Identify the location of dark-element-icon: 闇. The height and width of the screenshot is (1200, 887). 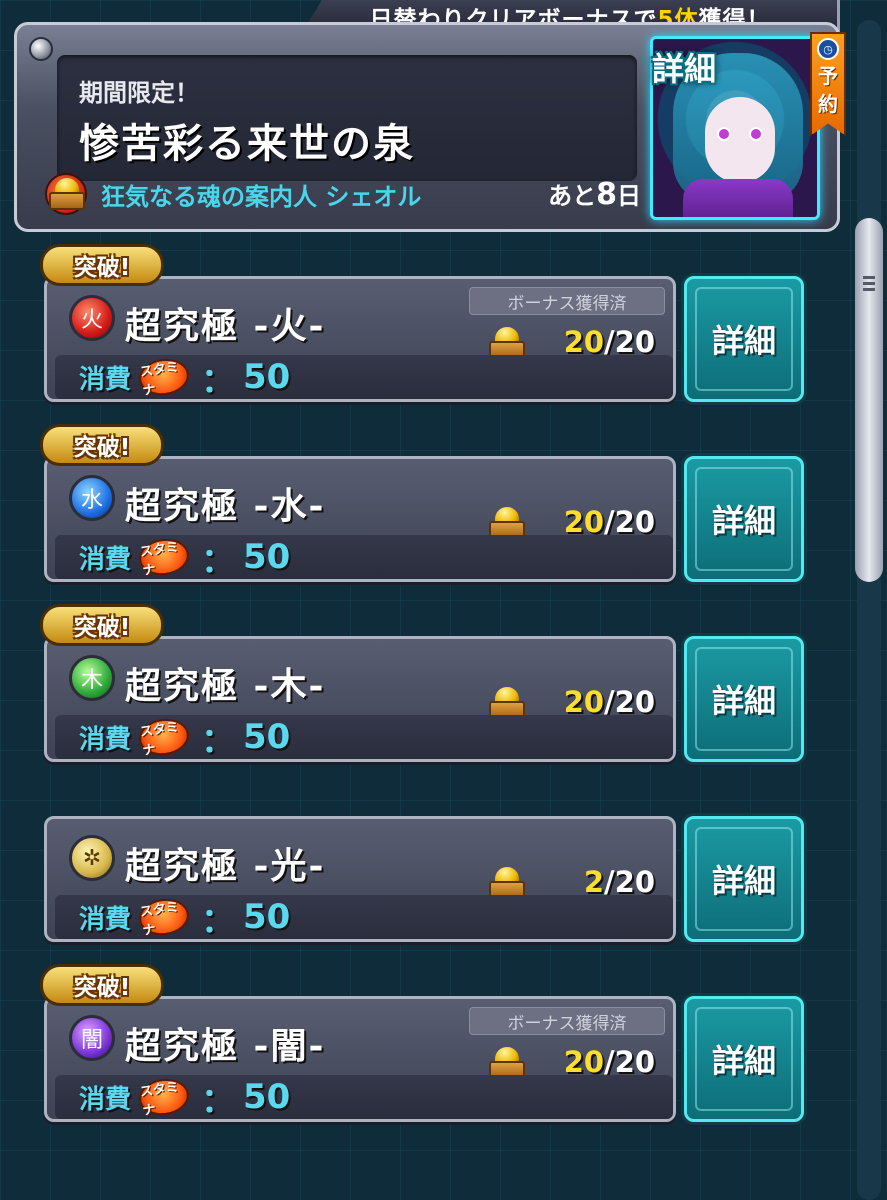
(92, 1038).